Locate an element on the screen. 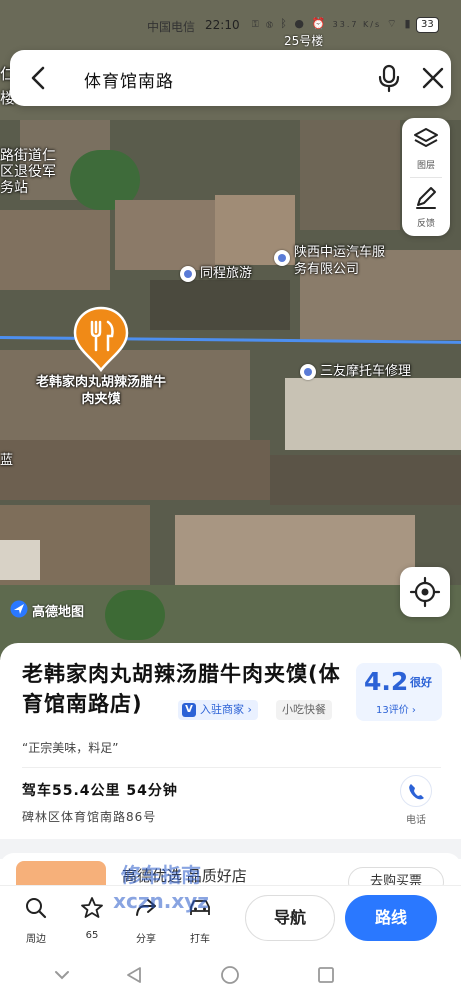 The image size is (461, 1000). address: 碑林区体育馆南路86号 is located at coordinates (89, 817).